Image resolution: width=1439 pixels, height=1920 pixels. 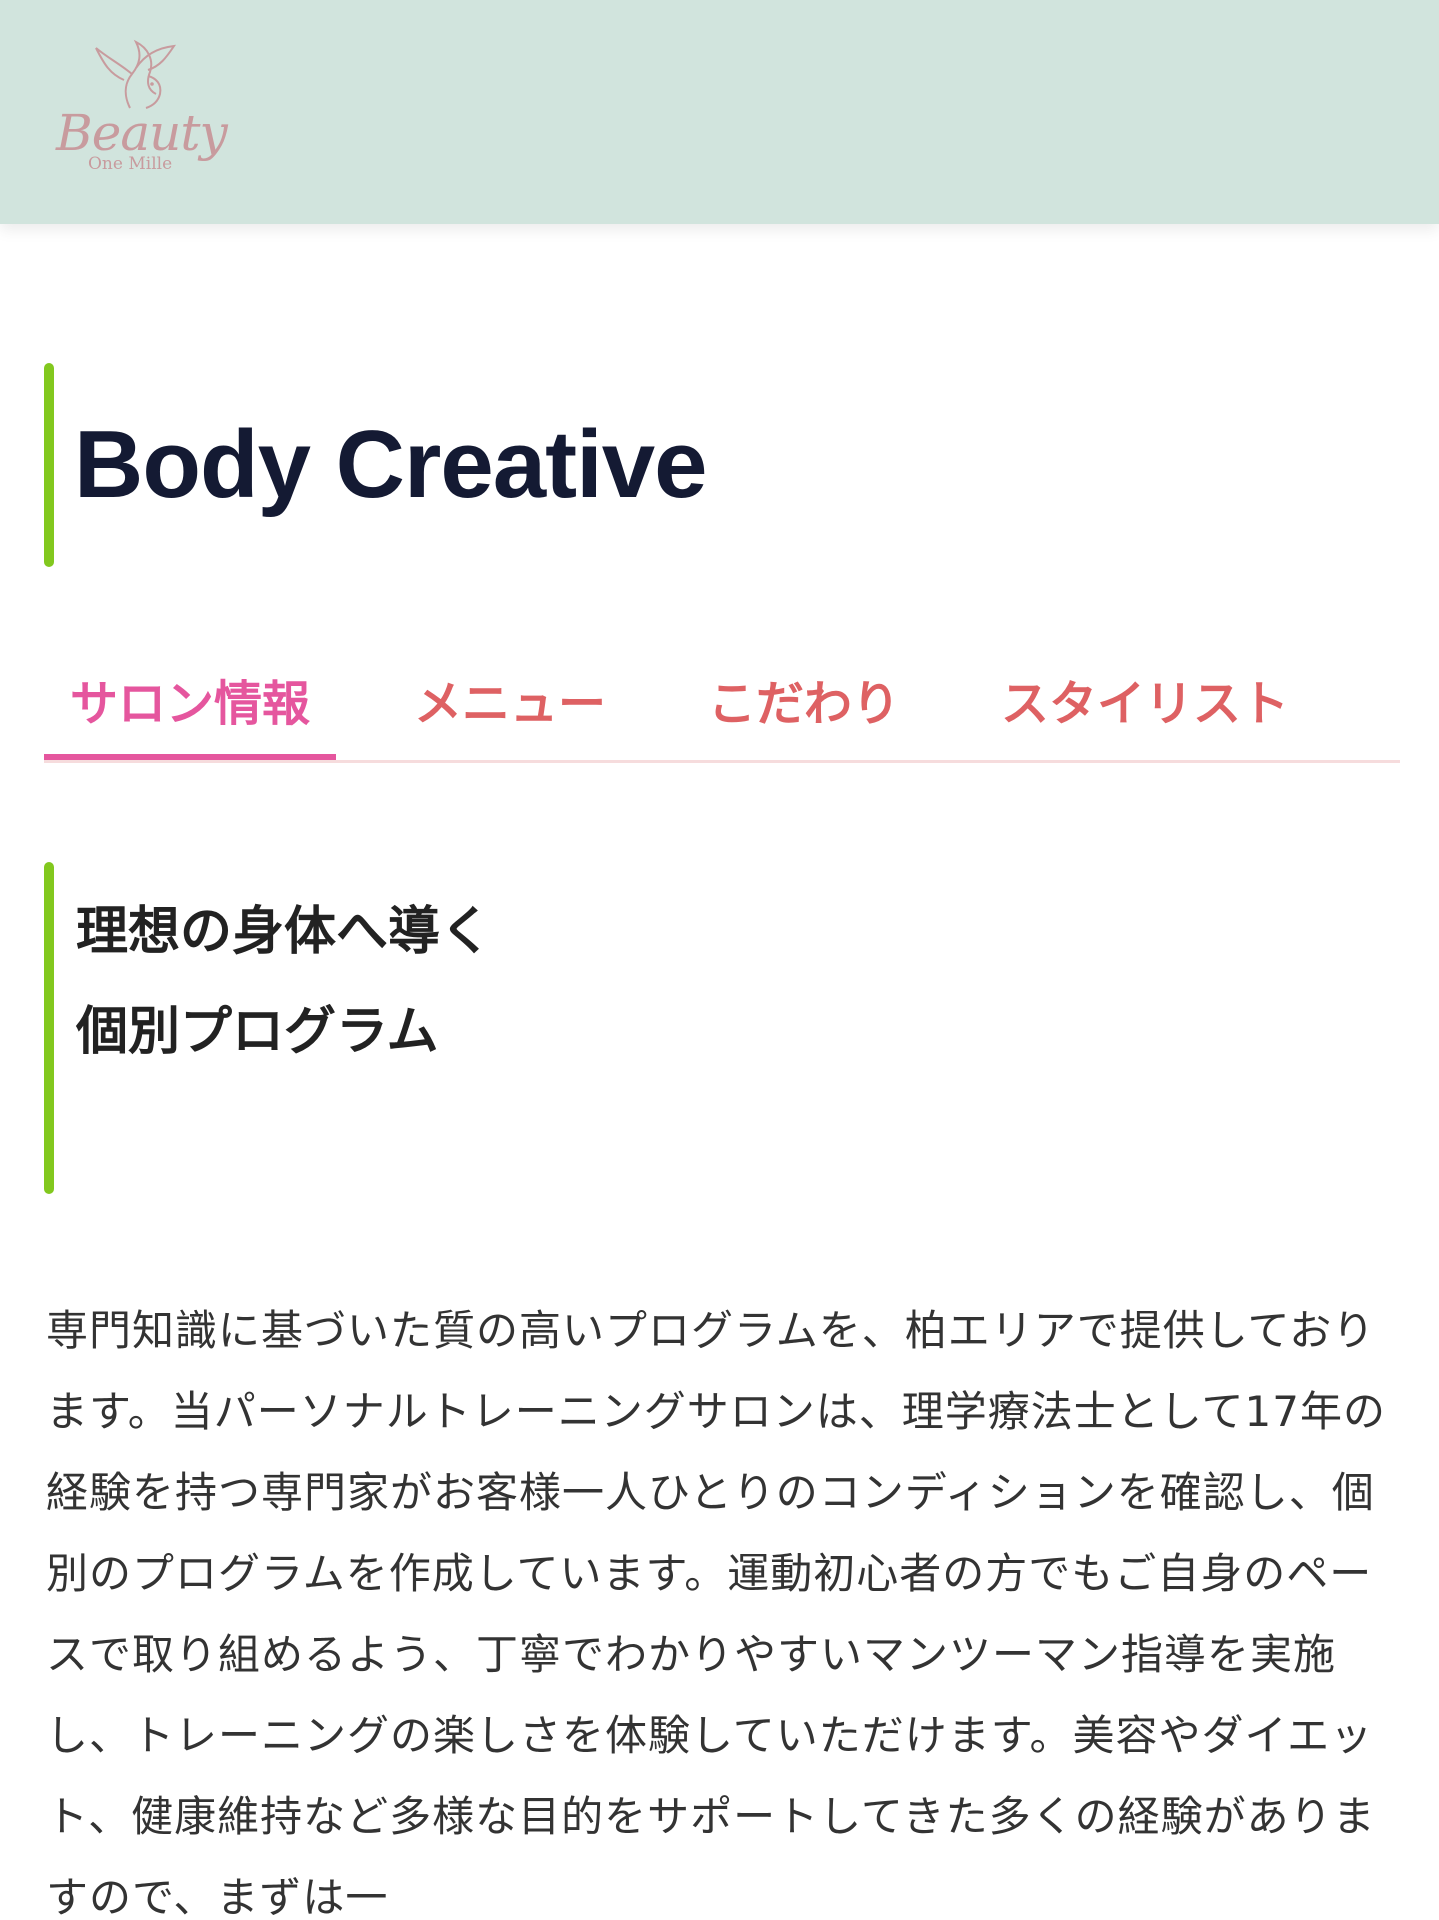 I want to click on logo-tagline: One Mille, so click(x=130, y=164).